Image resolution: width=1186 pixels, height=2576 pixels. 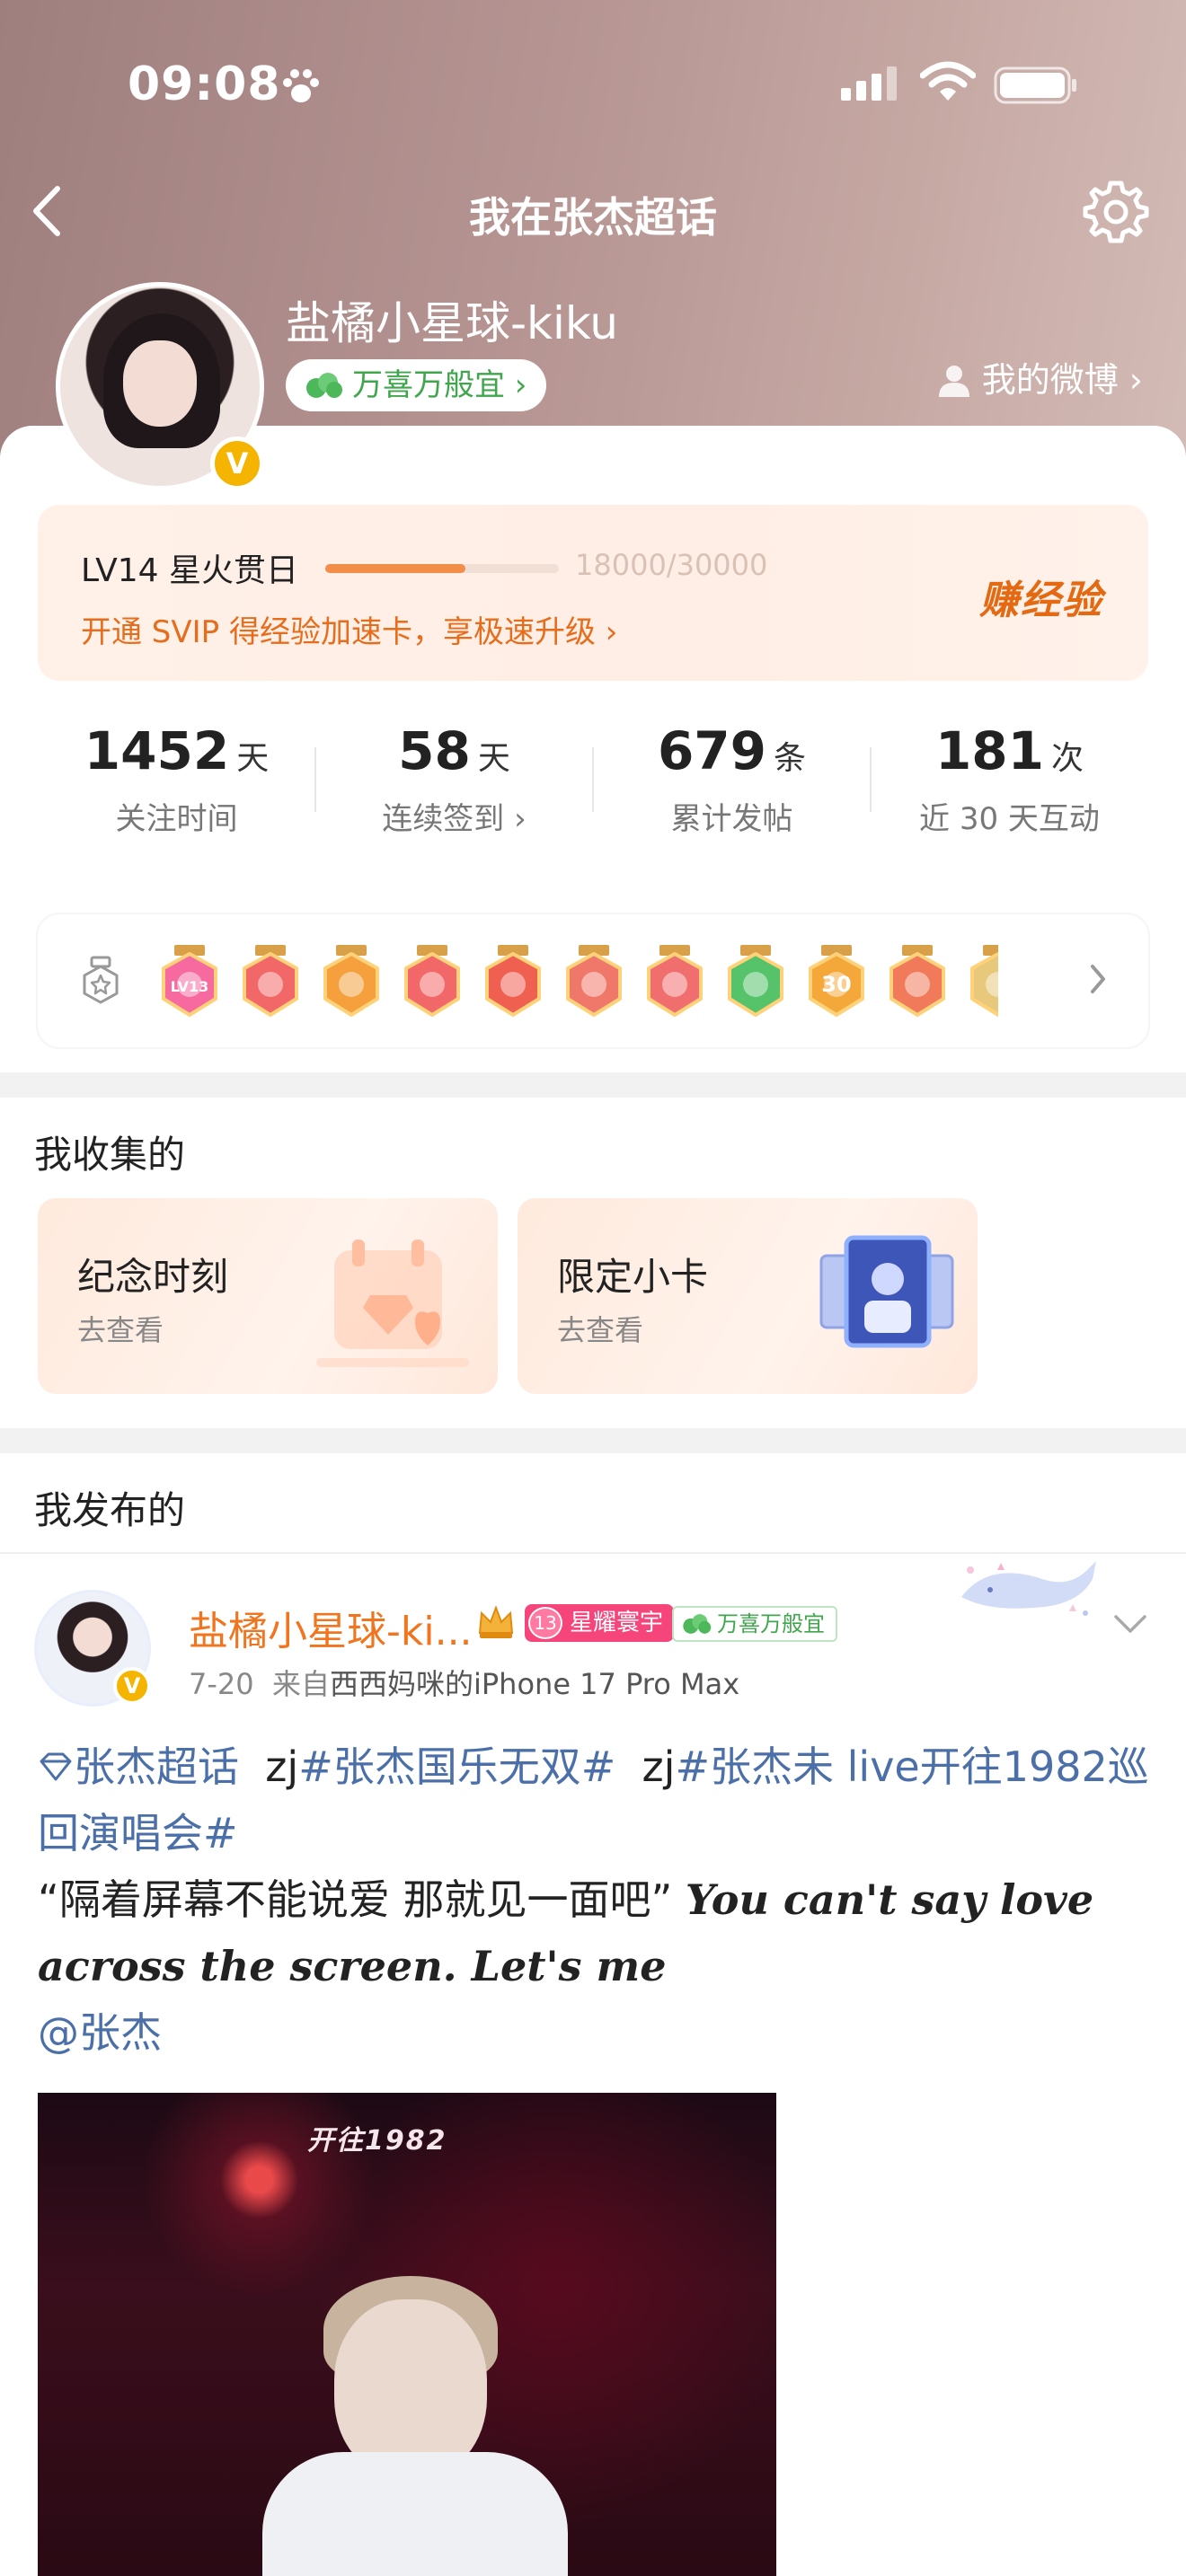 I want to click on page-title: 我在张杰超话, so click(x=593, y=217).